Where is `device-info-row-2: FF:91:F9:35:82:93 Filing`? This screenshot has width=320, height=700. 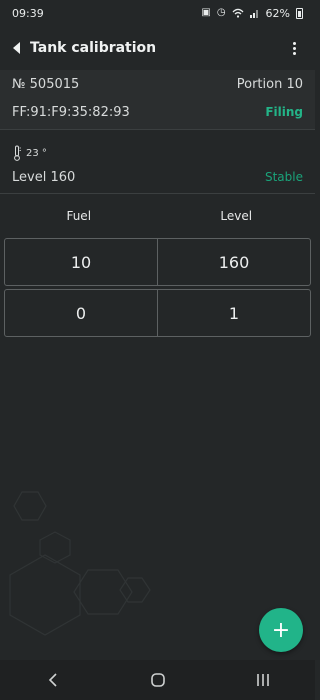 device-info-row-2: FF:91:F9:35:82:93 Filing is located at coordinates (157, 112).